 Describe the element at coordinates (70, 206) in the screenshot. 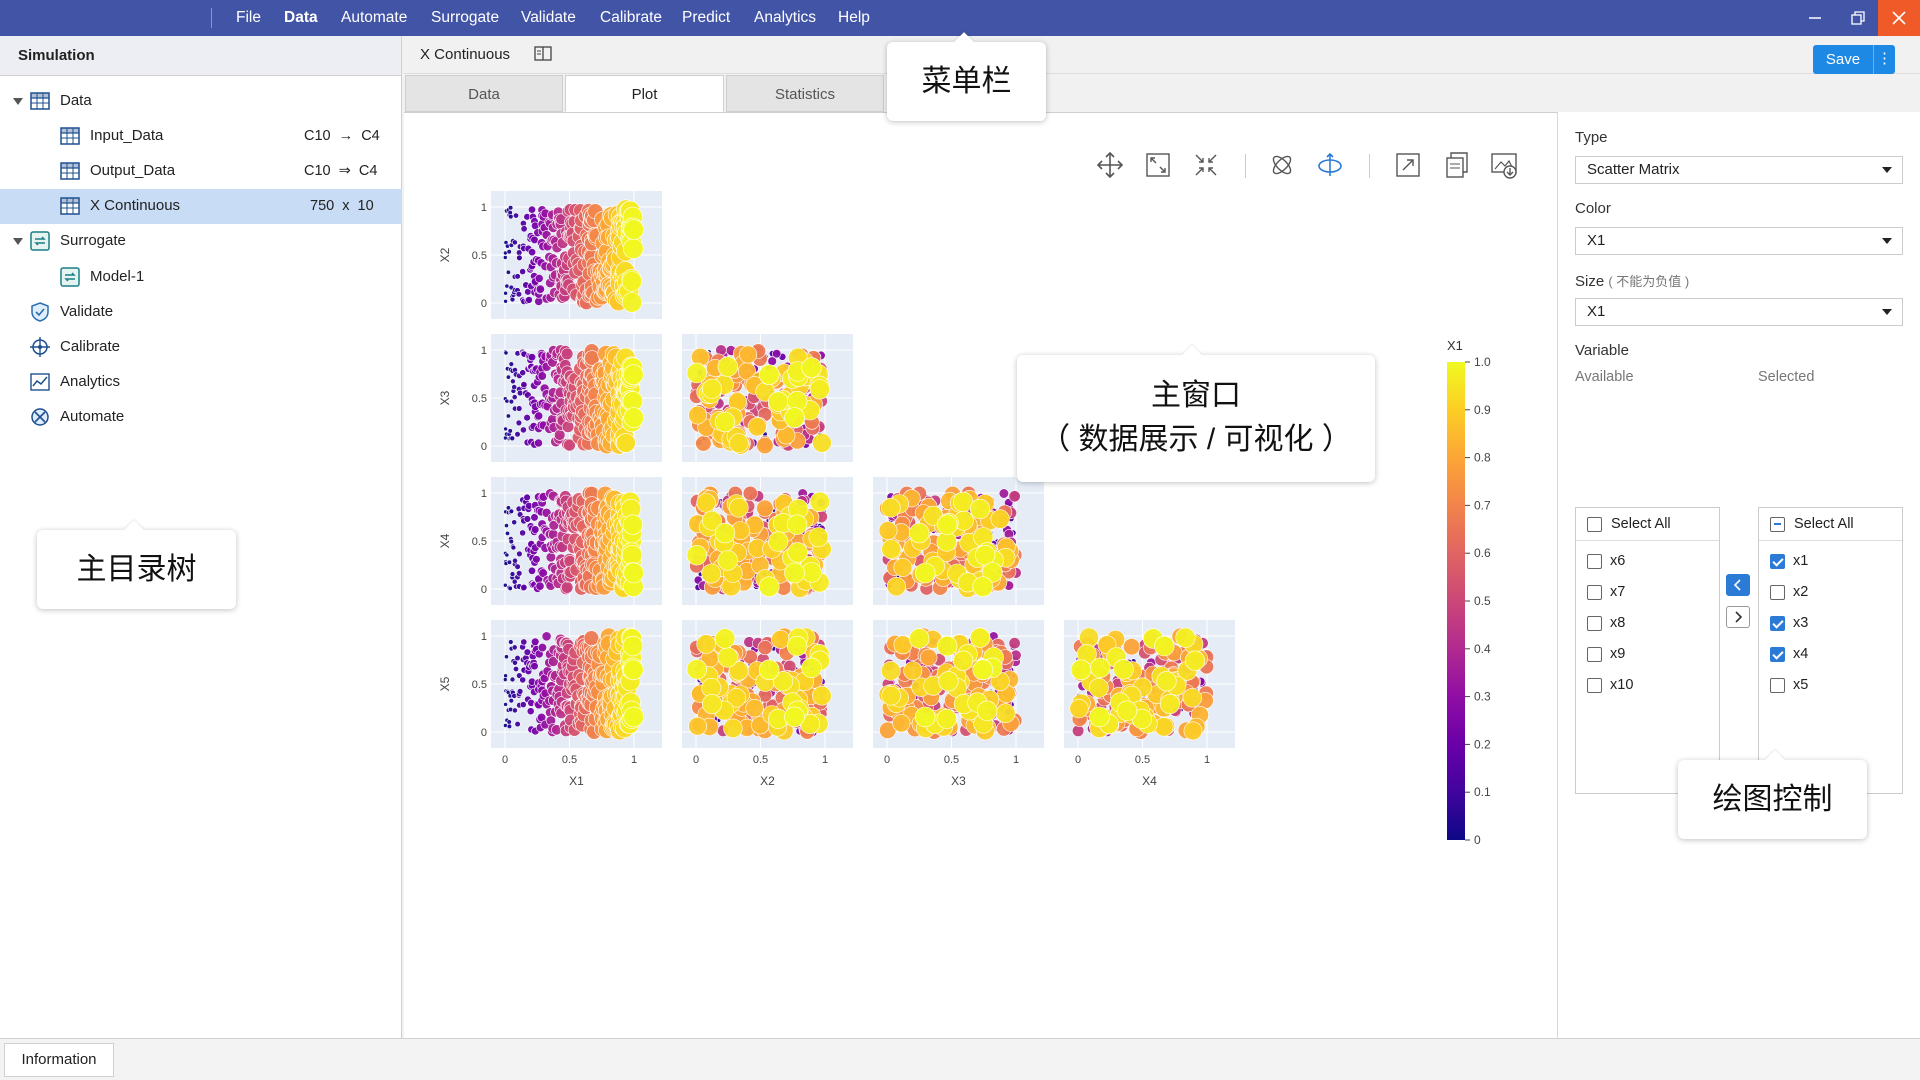

I see `table-icon` at that location.